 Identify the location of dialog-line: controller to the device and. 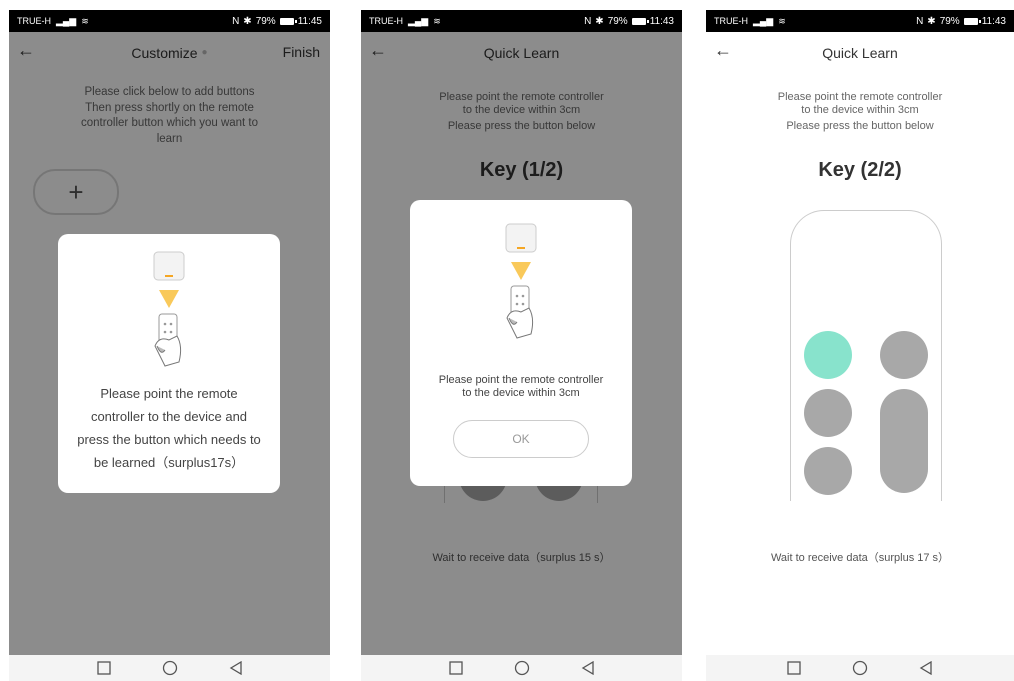
(169, 416).